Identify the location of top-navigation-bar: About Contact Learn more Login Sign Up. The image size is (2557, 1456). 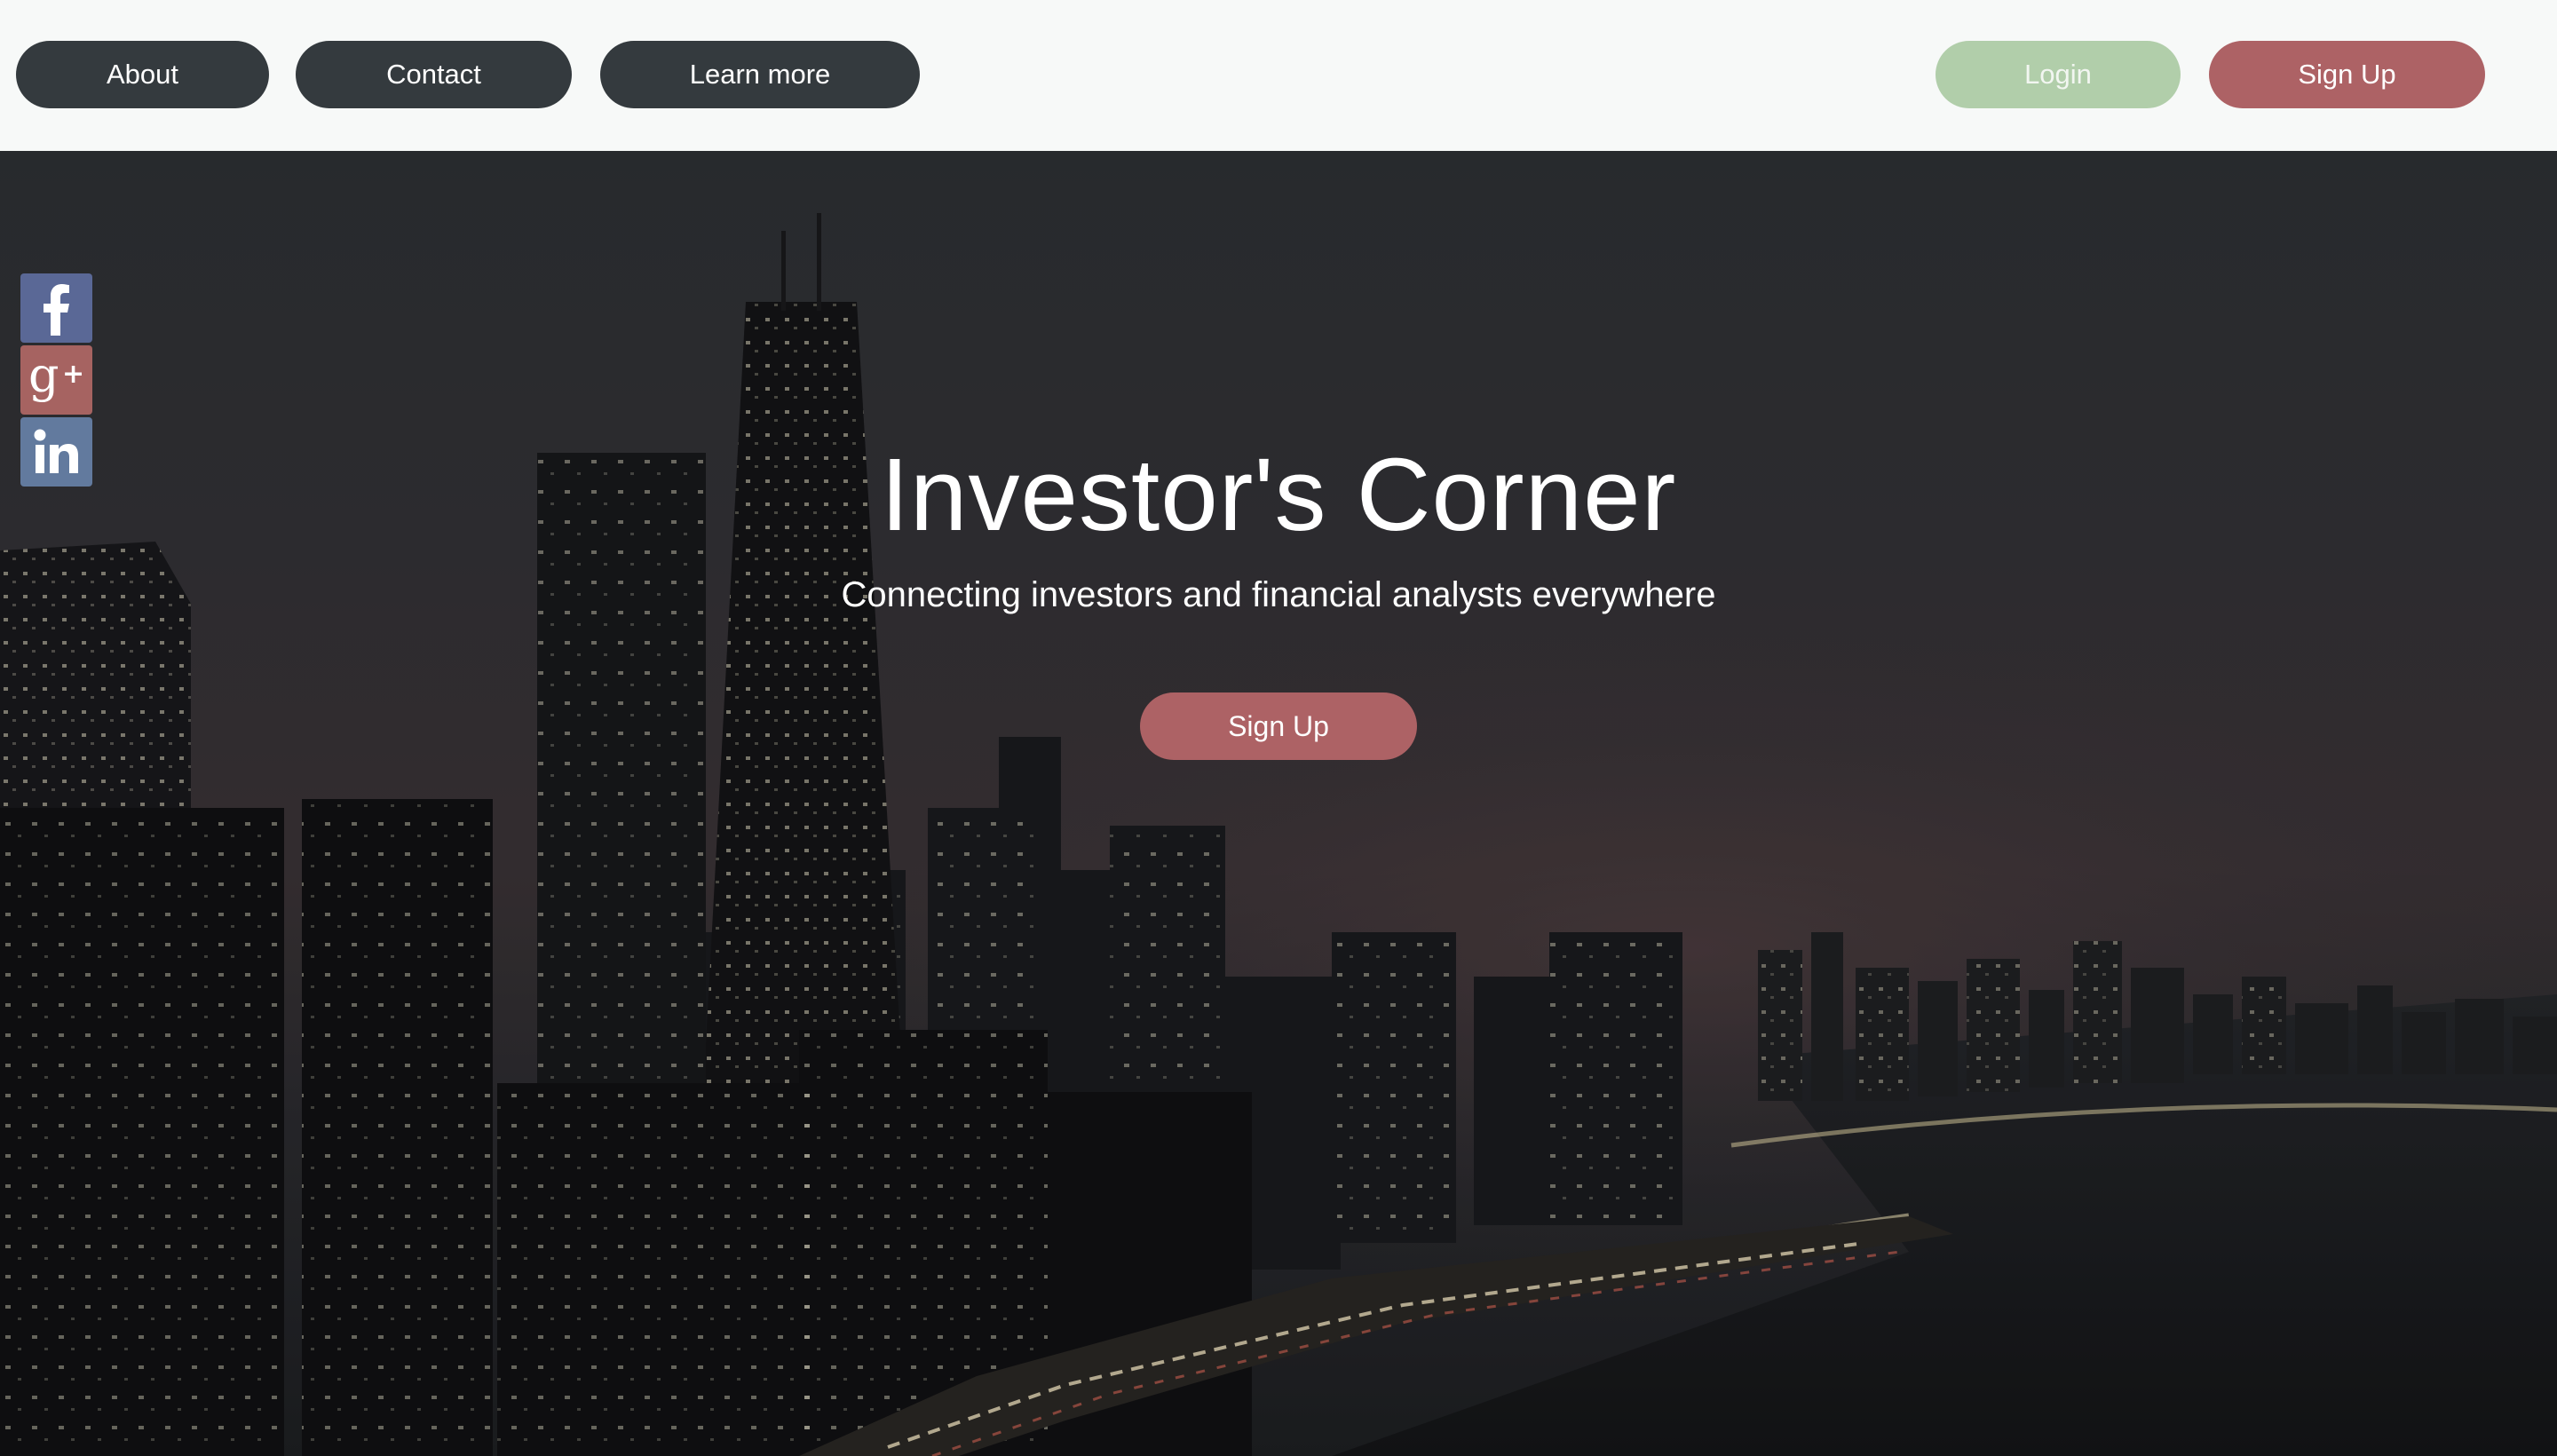
(1278, 75).